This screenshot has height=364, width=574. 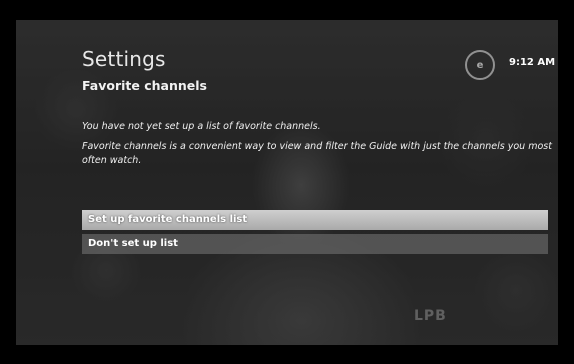 What do you see at coordinates (315, 220) in the screenshot?
I see `setup-favorites-button: Set up favorite channels list` at bounding box center [315, 220].